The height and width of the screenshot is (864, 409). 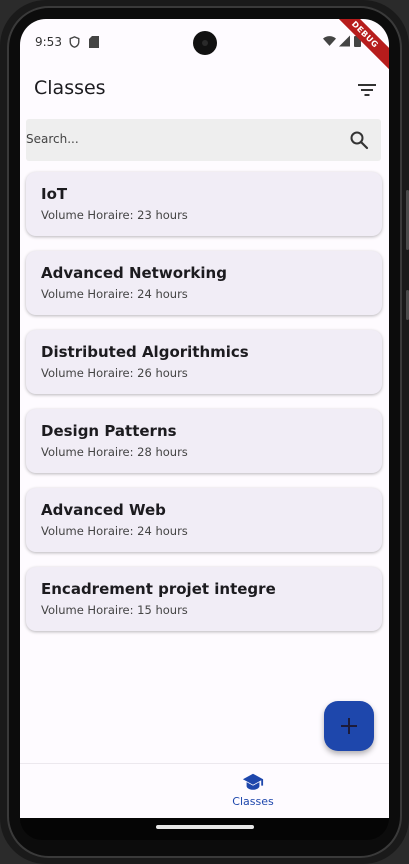 I want to click on front-camera, so click(x=205, y=43).